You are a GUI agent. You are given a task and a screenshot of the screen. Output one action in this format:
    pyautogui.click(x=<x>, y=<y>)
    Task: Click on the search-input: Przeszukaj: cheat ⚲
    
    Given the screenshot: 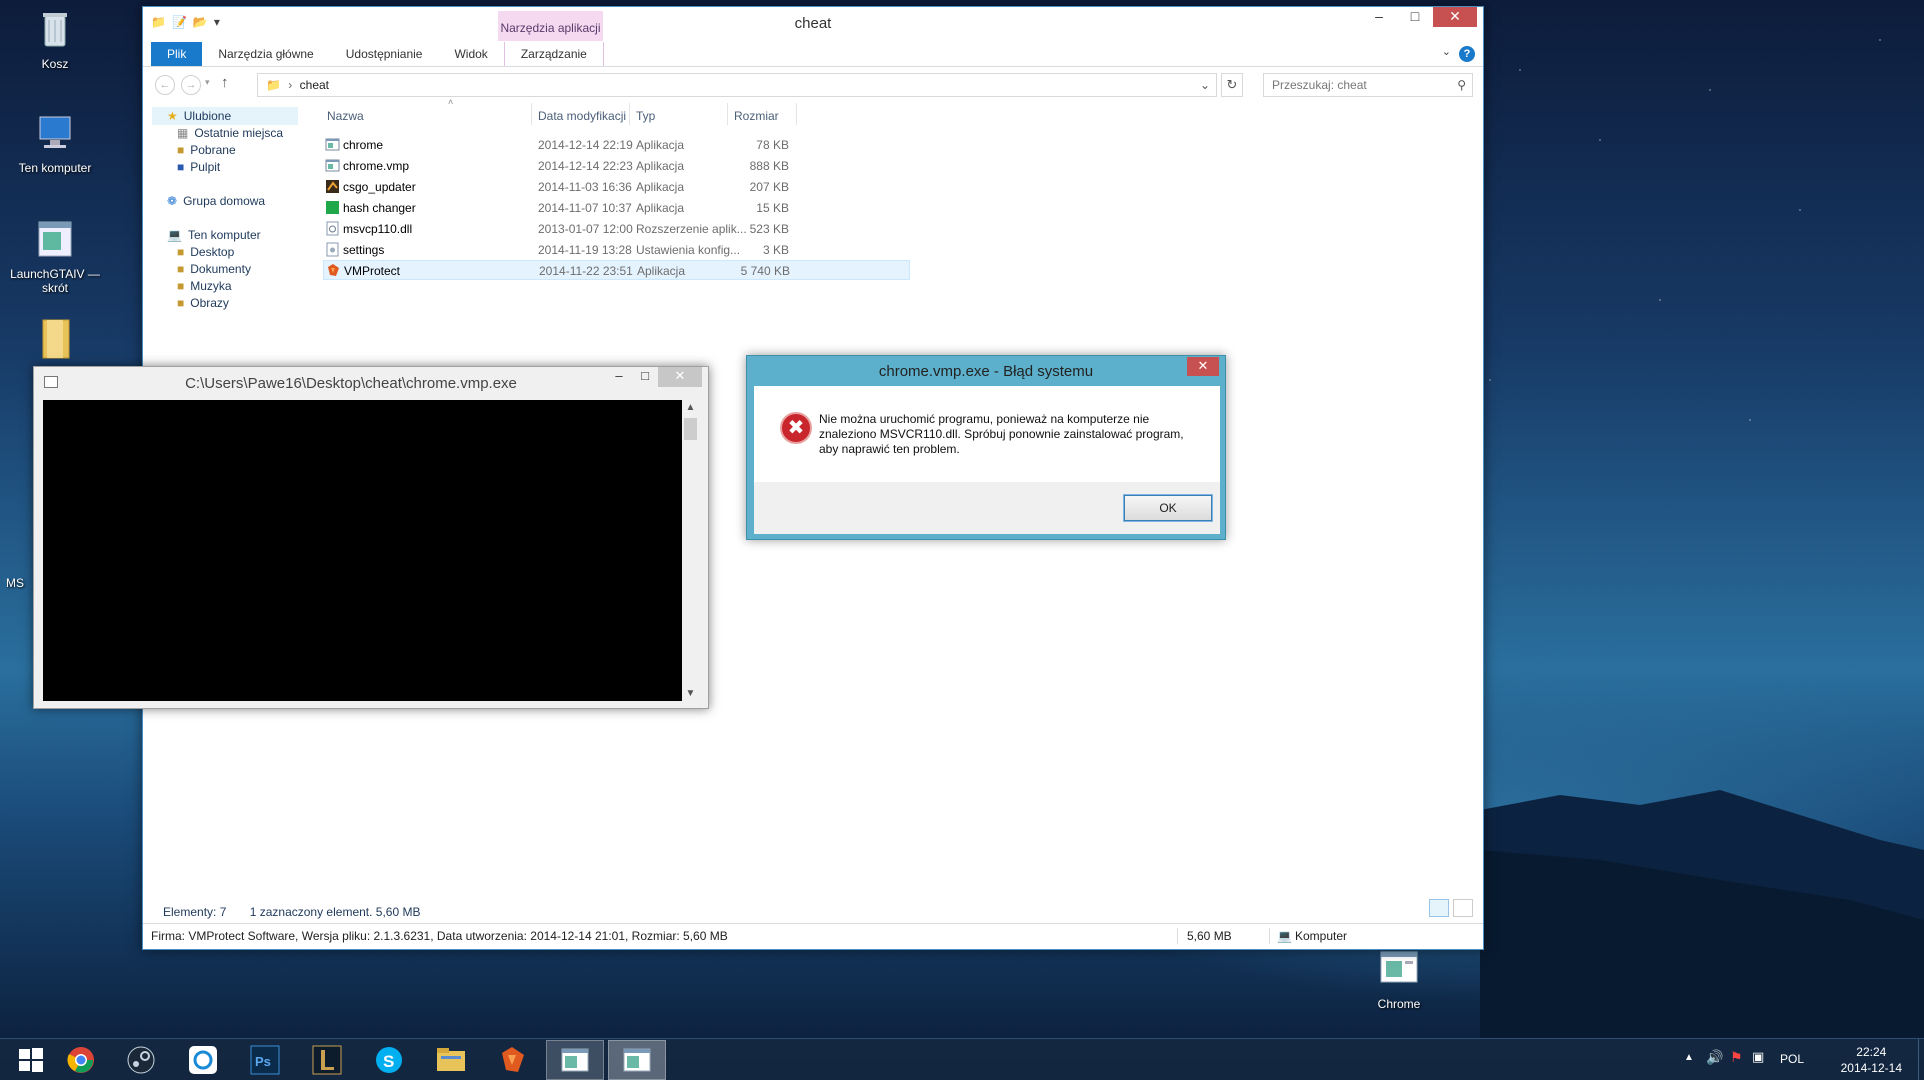 What is the action you would take?
    pyautogui.click(x=1368, y=85)
    